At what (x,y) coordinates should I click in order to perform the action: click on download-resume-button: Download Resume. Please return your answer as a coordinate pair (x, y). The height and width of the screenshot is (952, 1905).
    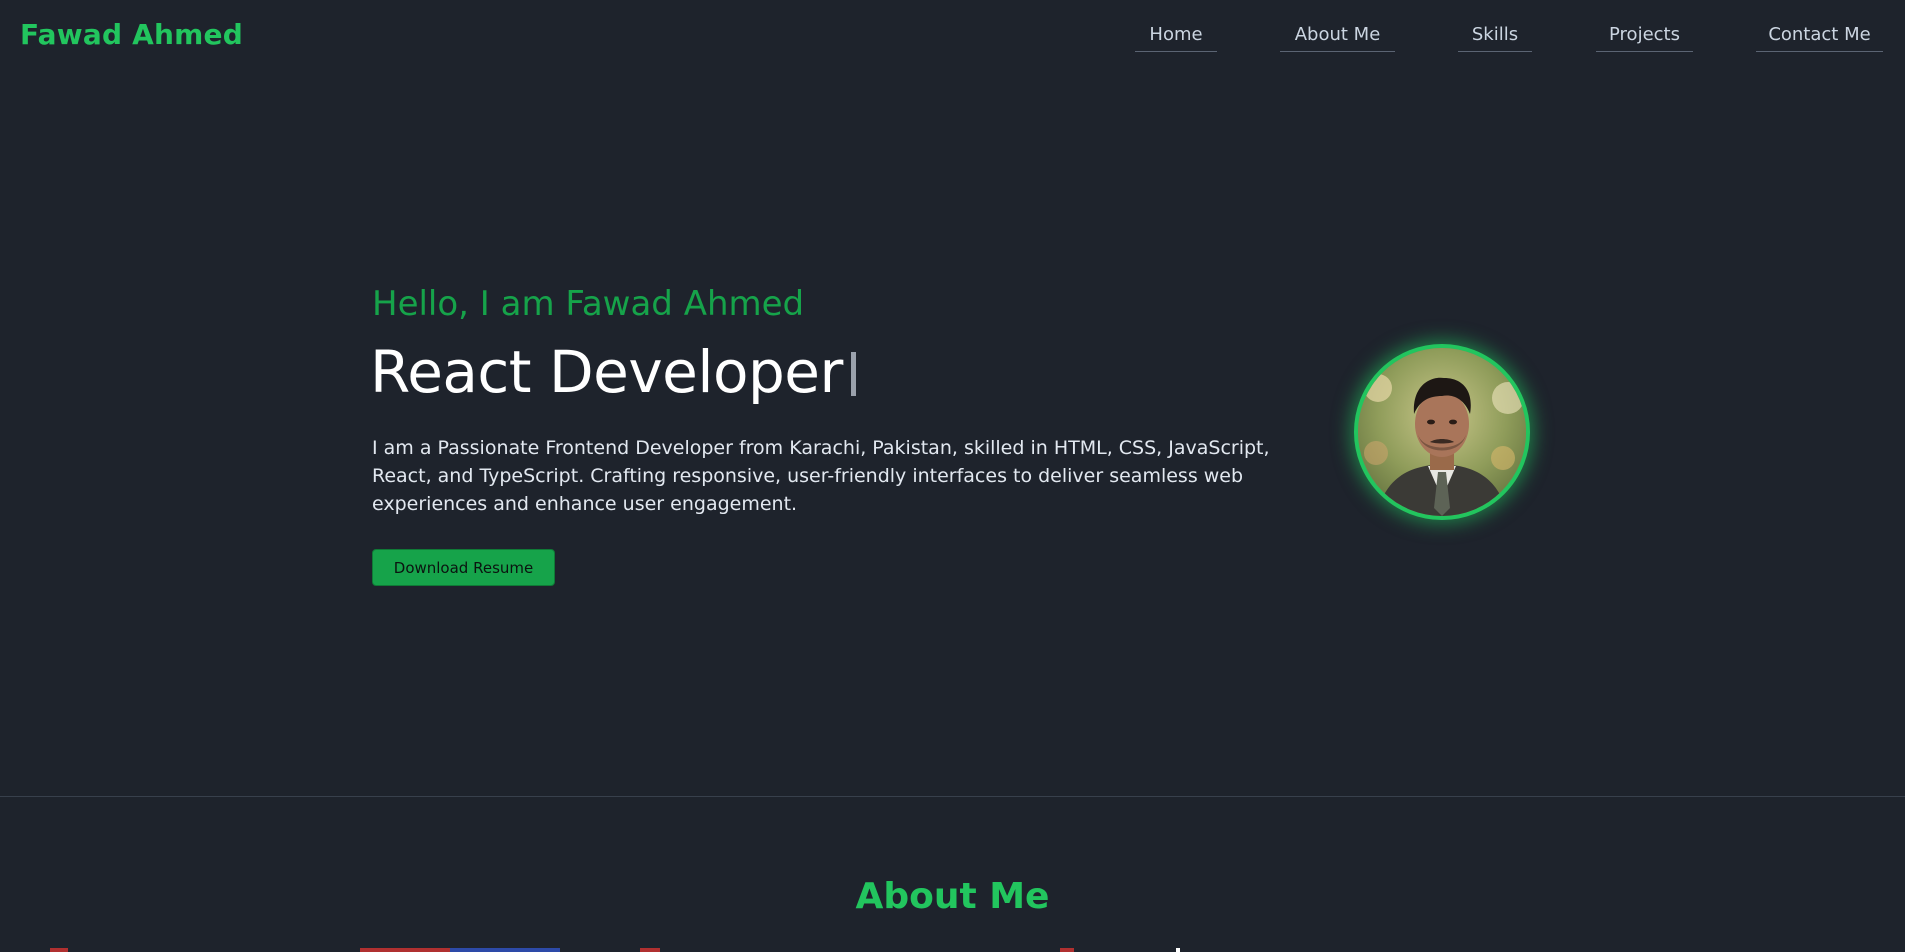
    Looking at the image, I should click on (463, 567).